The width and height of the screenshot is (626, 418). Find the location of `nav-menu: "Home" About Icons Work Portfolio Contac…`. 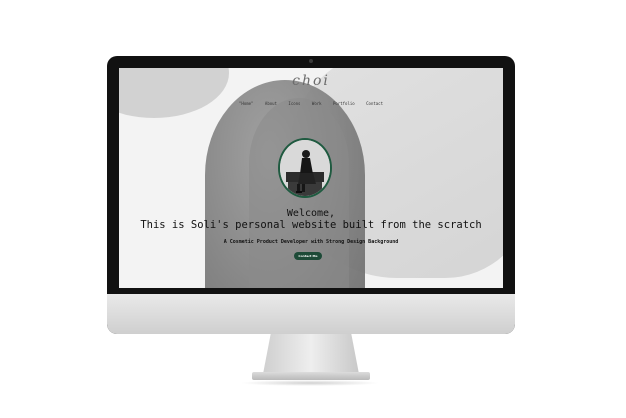

nav-menu: "Home" About Icons Work Portfolio Contac… is located at coordinates (311, 103).